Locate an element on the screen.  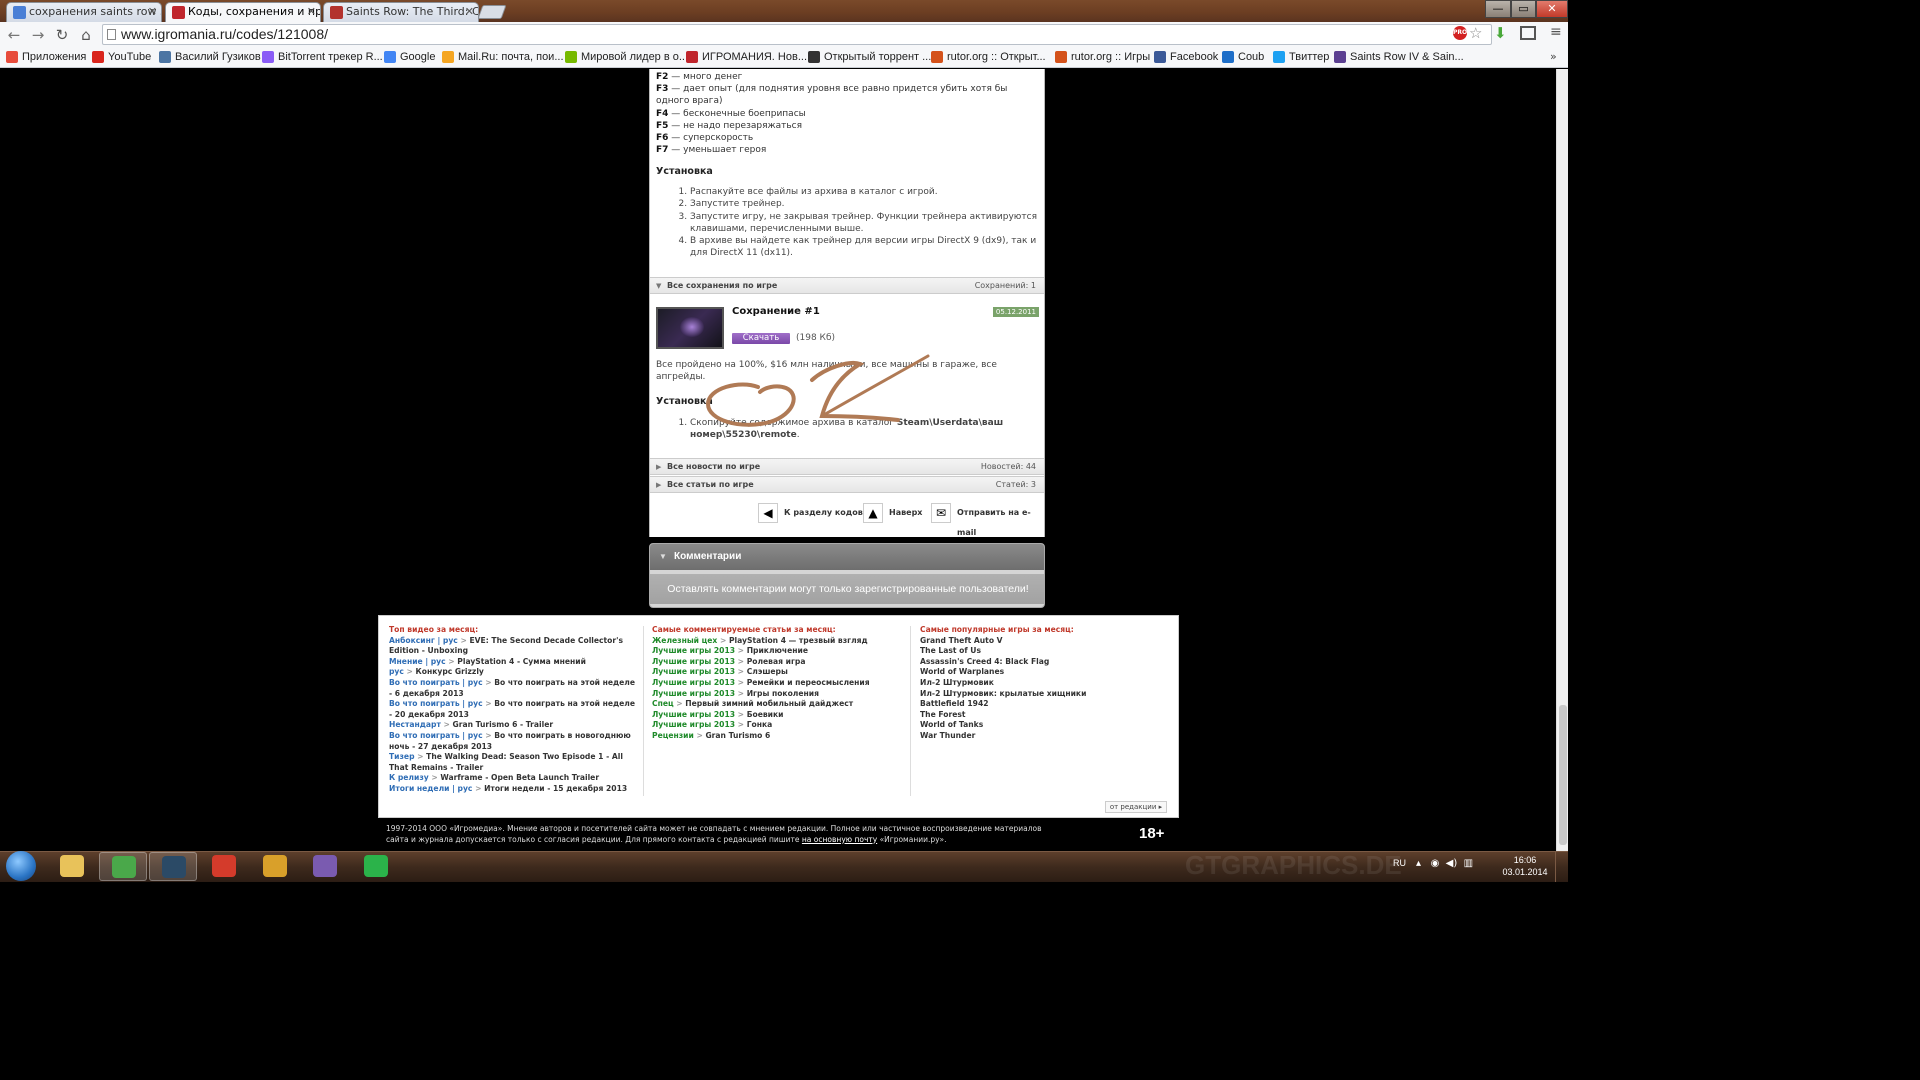
footer-list-item: Battlefield 1942 is located at coordinates (1045, 704).